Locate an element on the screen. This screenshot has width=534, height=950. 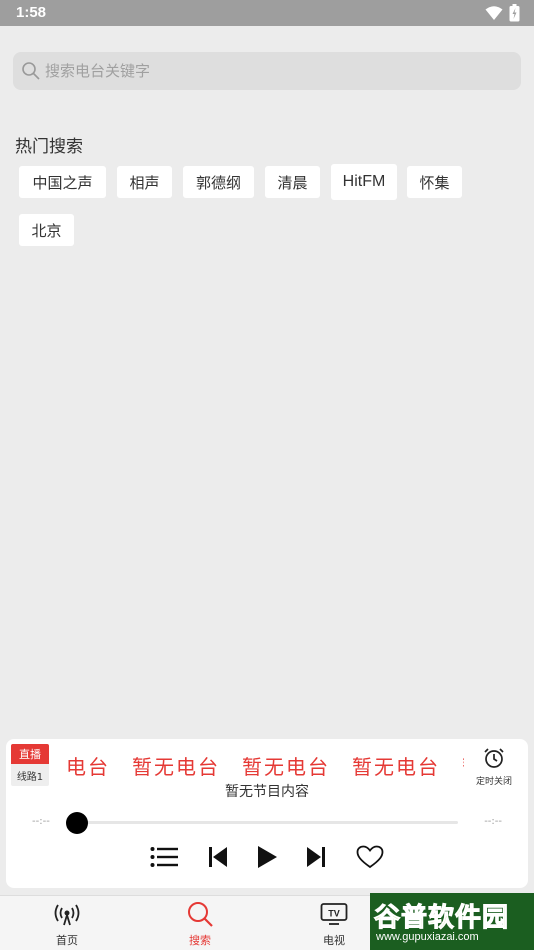
program-info: 暂无节目内容 is located at coordinates (267, 792).